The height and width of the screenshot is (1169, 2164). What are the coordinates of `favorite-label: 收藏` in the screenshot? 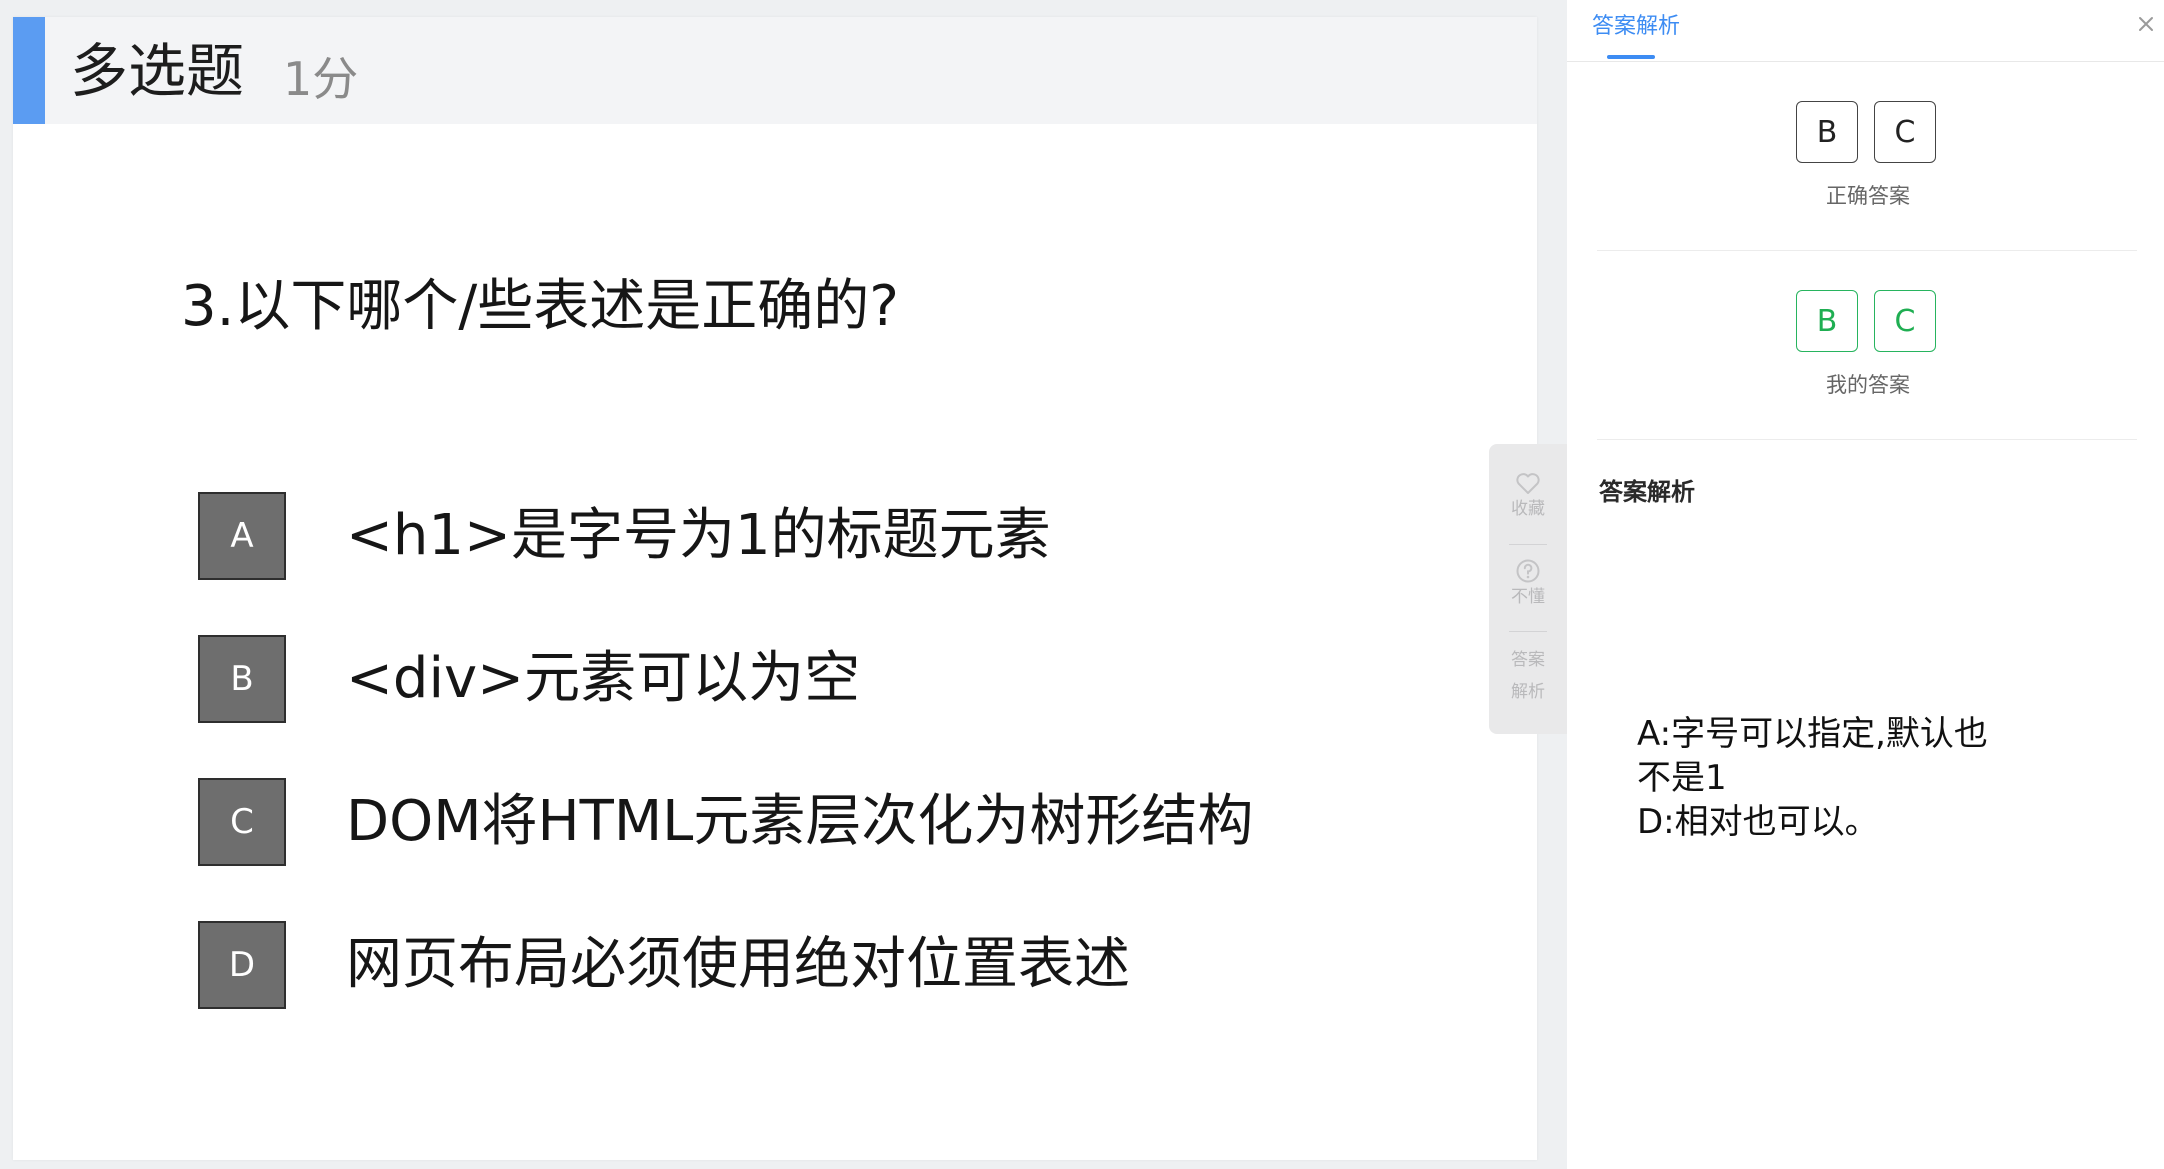 It's located at (1528, 509).